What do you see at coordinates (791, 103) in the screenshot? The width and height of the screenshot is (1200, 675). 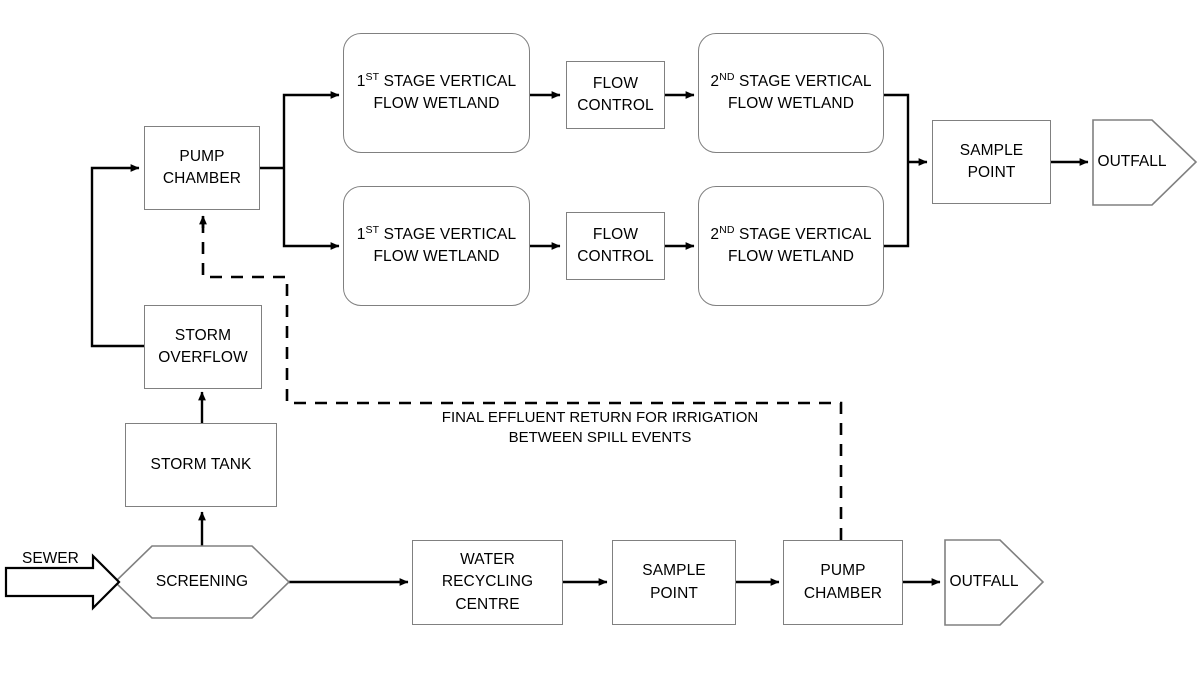 I see `wetland-1-stage2-line-2: FLOW WETLAND` at bounding box center [791, 103].